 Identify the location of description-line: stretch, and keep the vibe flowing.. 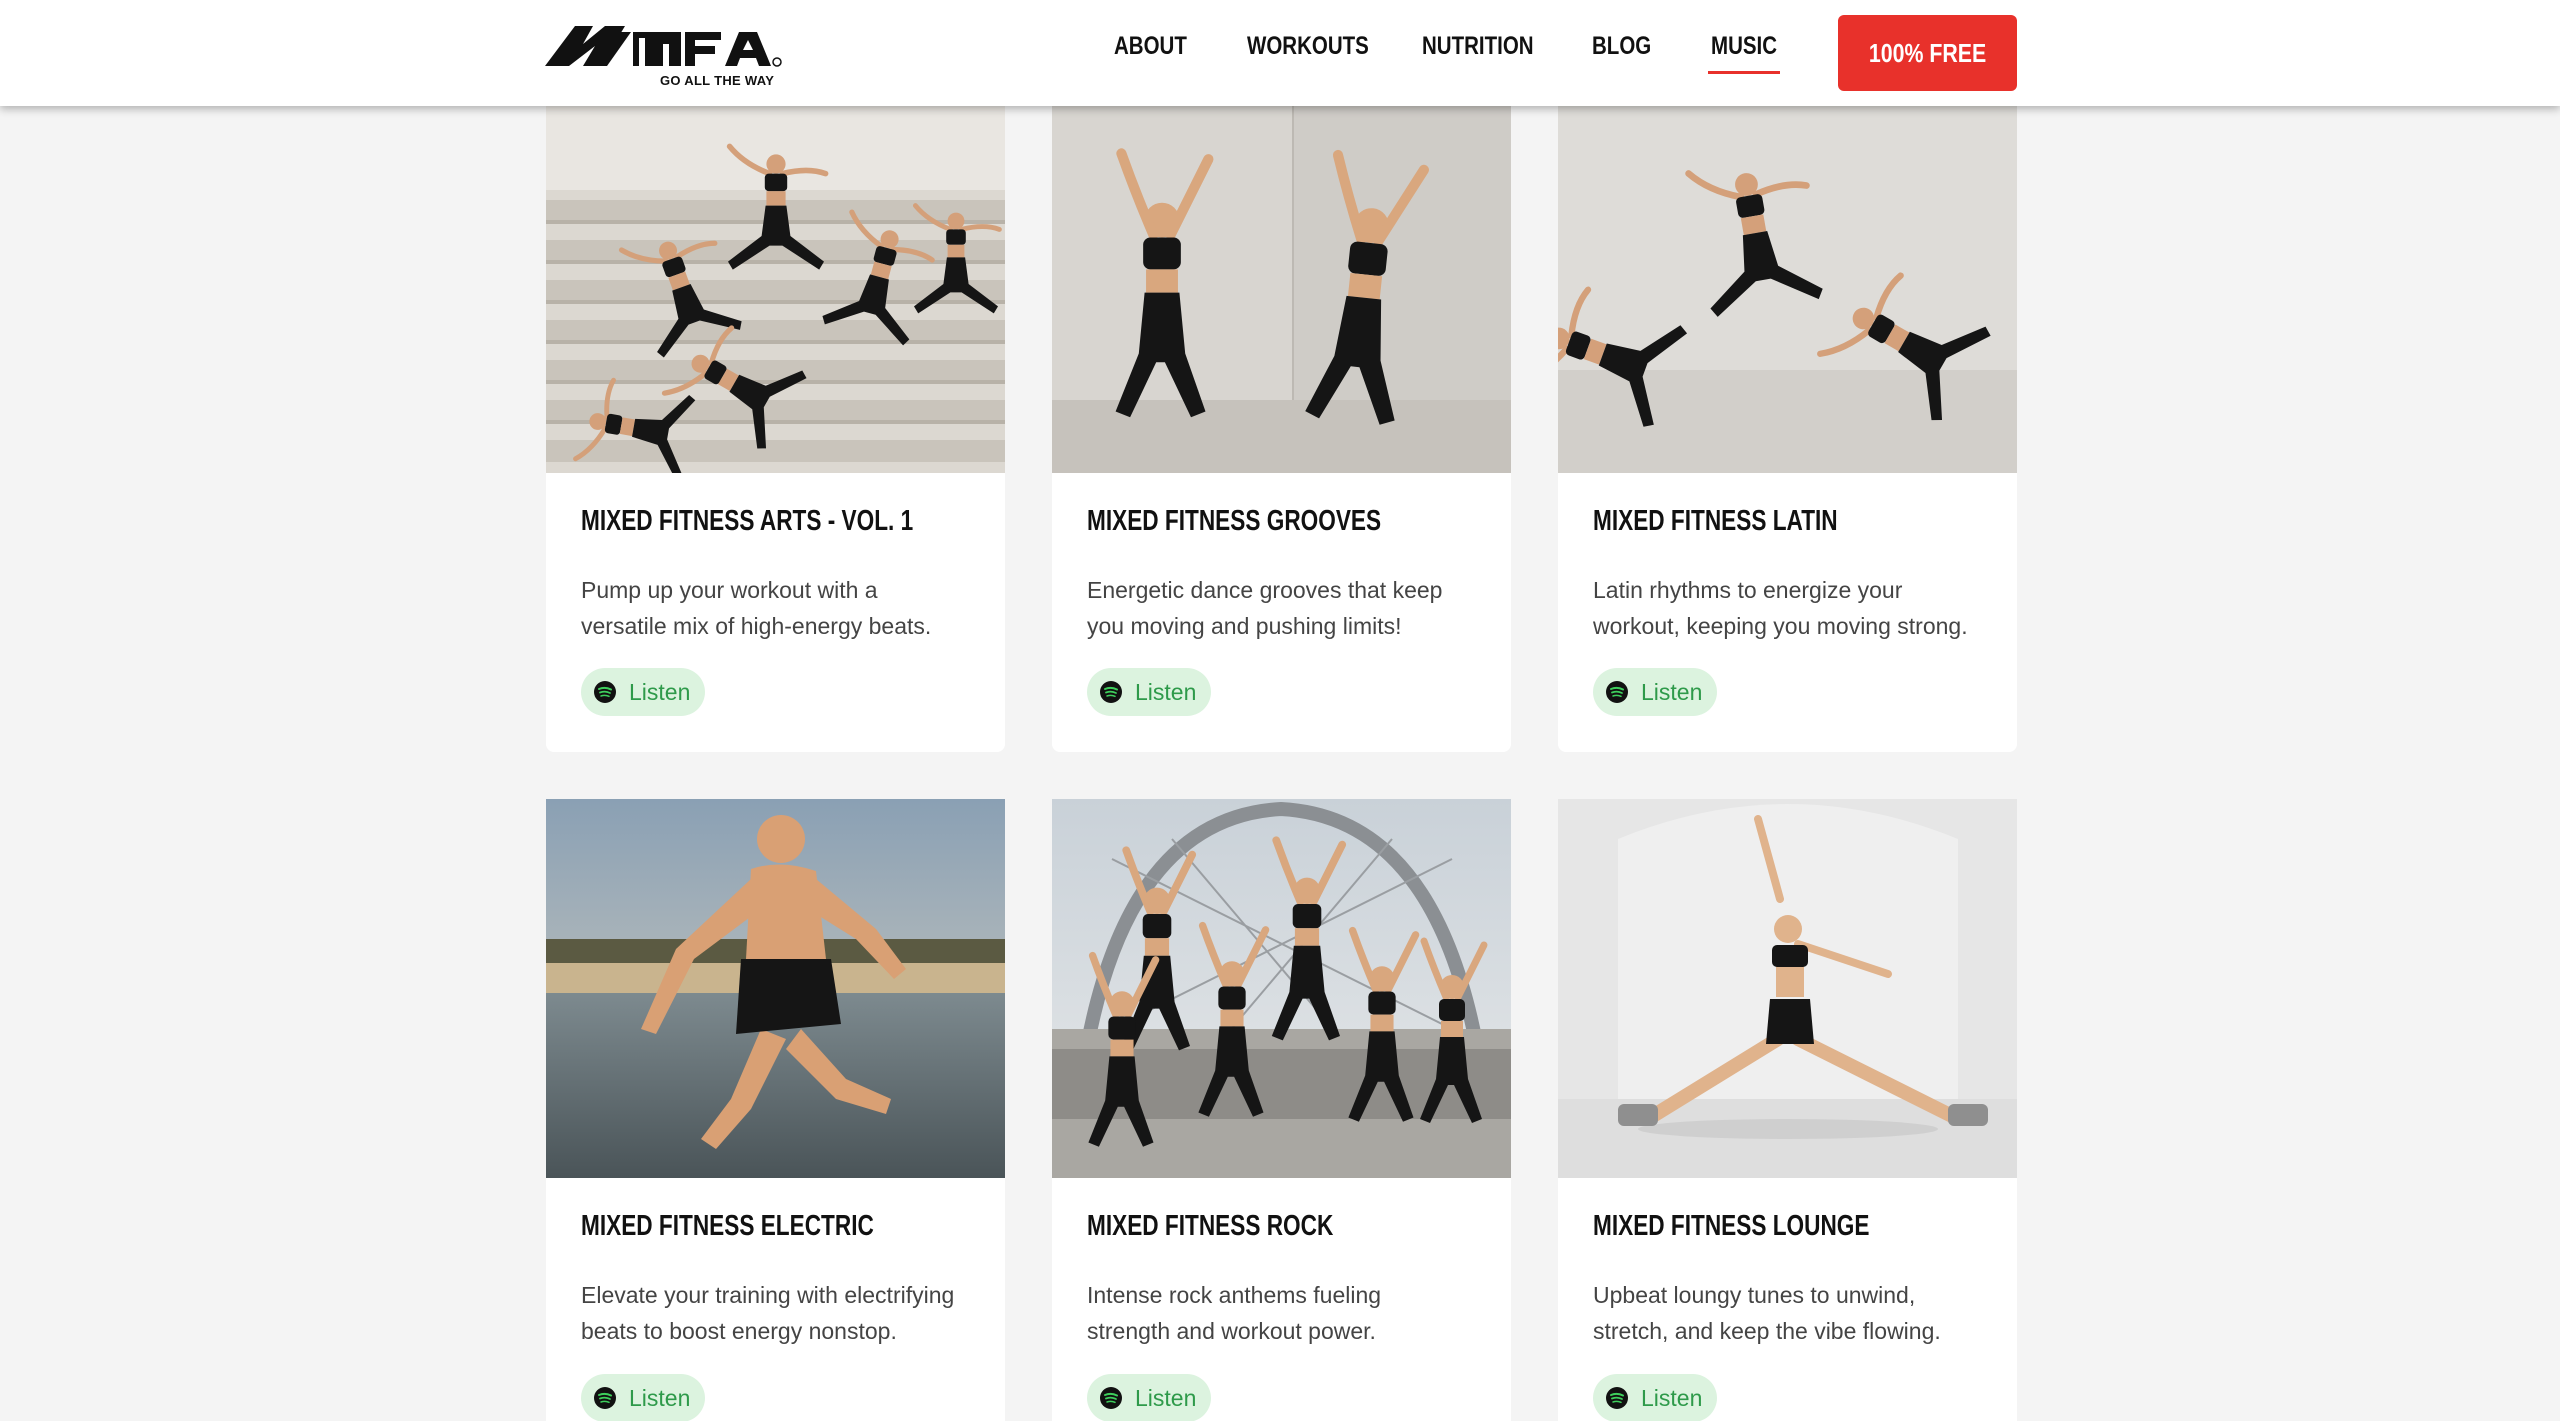
(1767, 1331).